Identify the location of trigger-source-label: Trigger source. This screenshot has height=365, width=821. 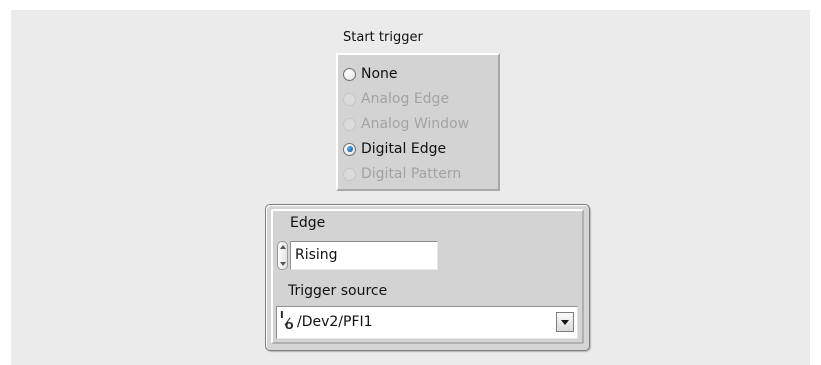
(338, 291).